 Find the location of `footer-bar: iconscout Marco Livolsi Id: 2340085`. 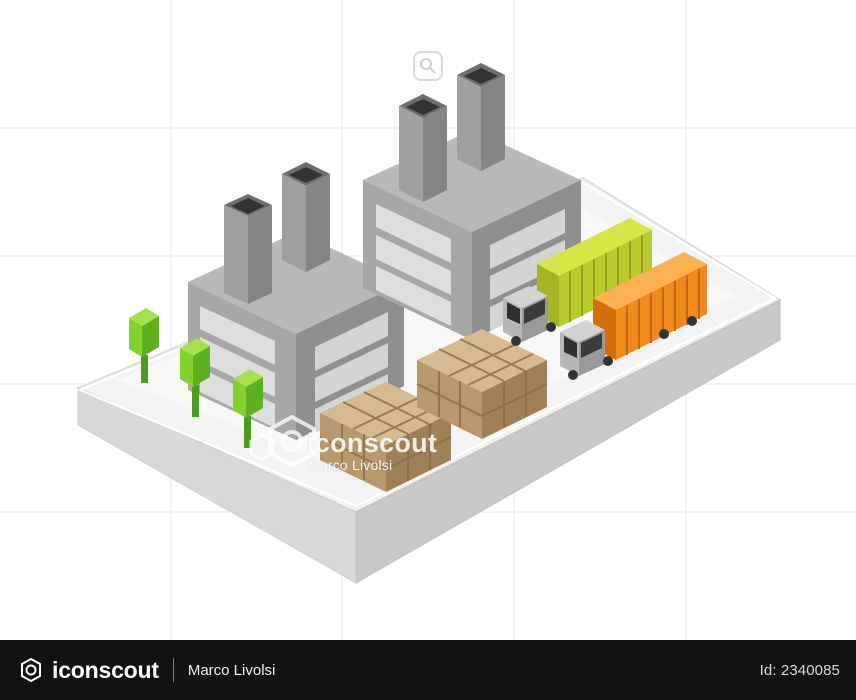

footer-bar: iconscout Marco Livolsi Id: 2340085 is located at coordinates (428, 670).